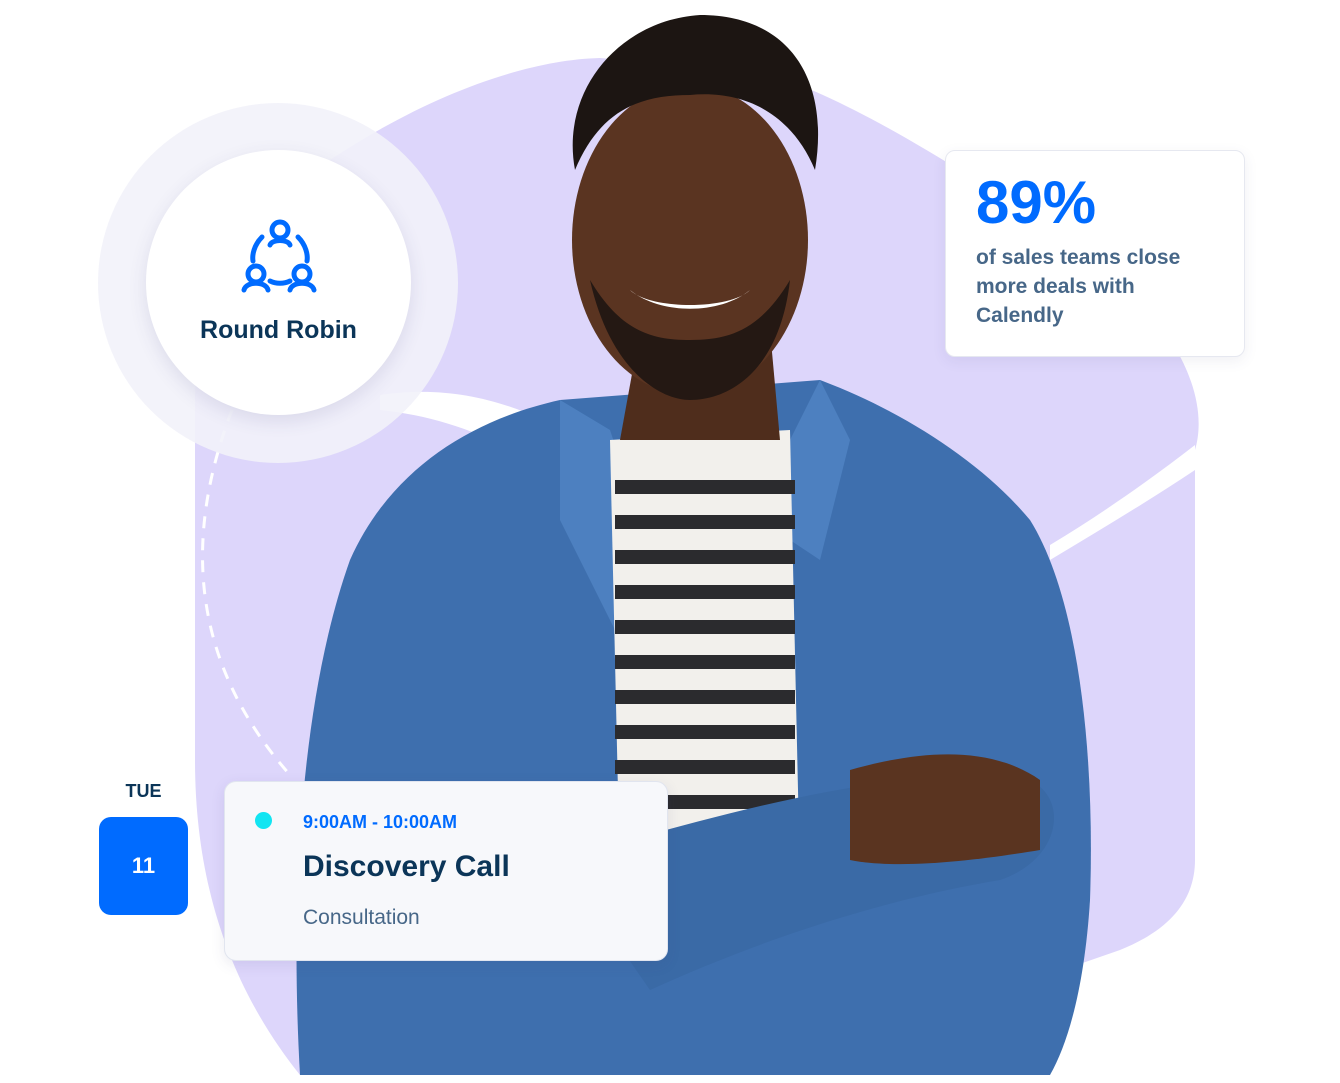  What do you see at coordinates (380, 822) in the screenshot?
I see `event-time: 9:00AM - 10:00AM` at bounding box center [380, 822].